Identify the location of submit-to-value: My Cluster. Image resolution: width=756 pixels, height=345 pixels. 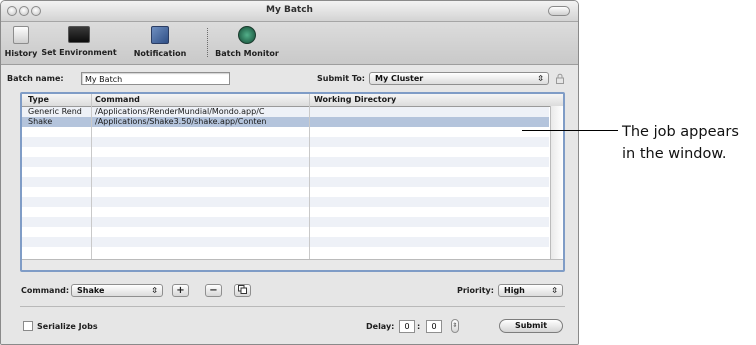
(399, 78).